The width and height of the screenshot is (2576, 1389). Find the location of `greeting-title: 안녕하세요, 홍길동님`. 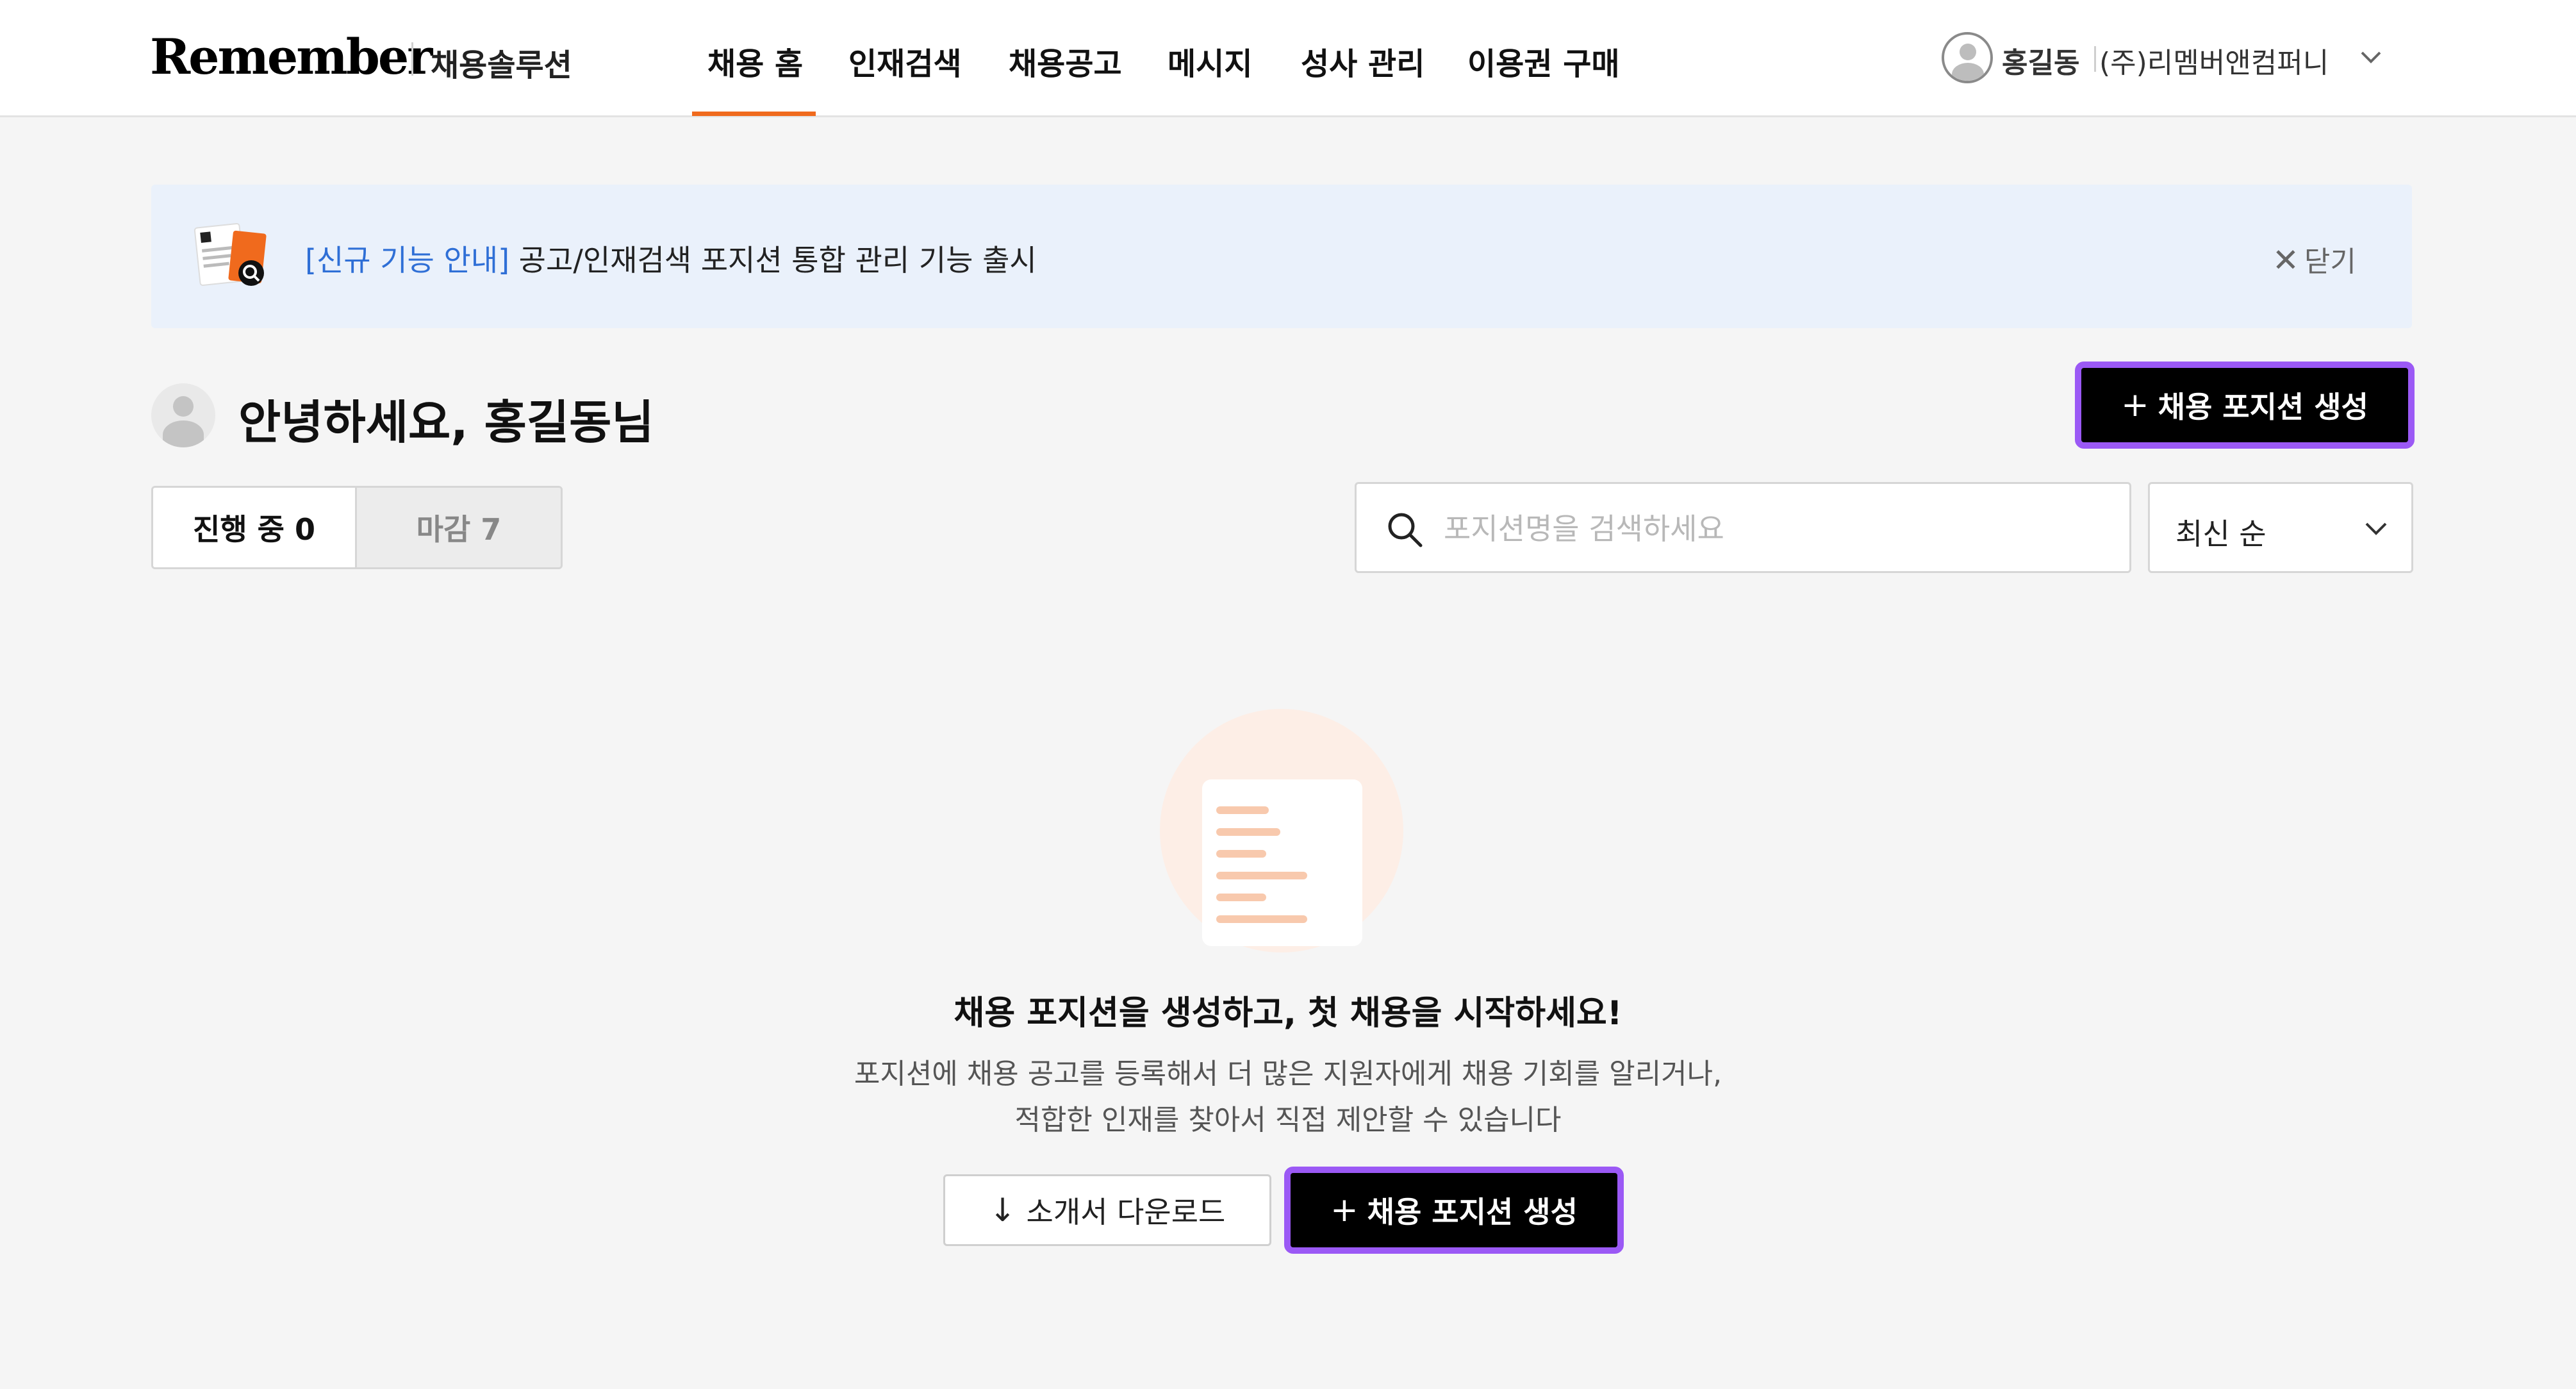

greeting-title: 안녕하세요, 홍길동님 is located at coordinates (446, 422).